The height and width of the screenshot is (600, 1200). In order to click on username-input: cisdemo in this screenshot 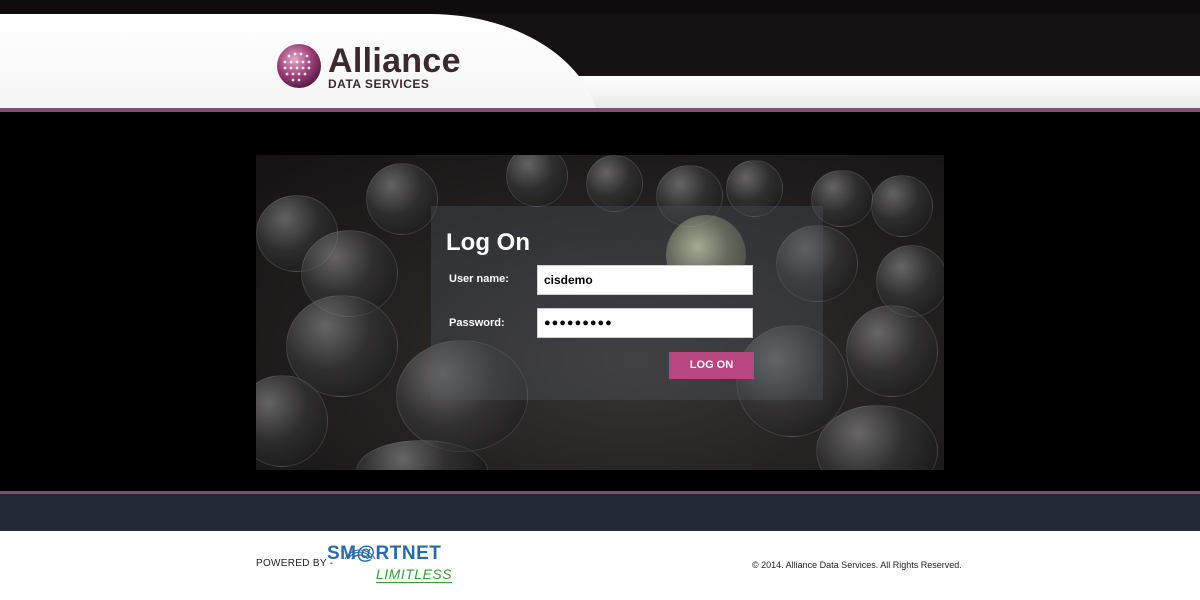, I will do `click(645, 280)`.